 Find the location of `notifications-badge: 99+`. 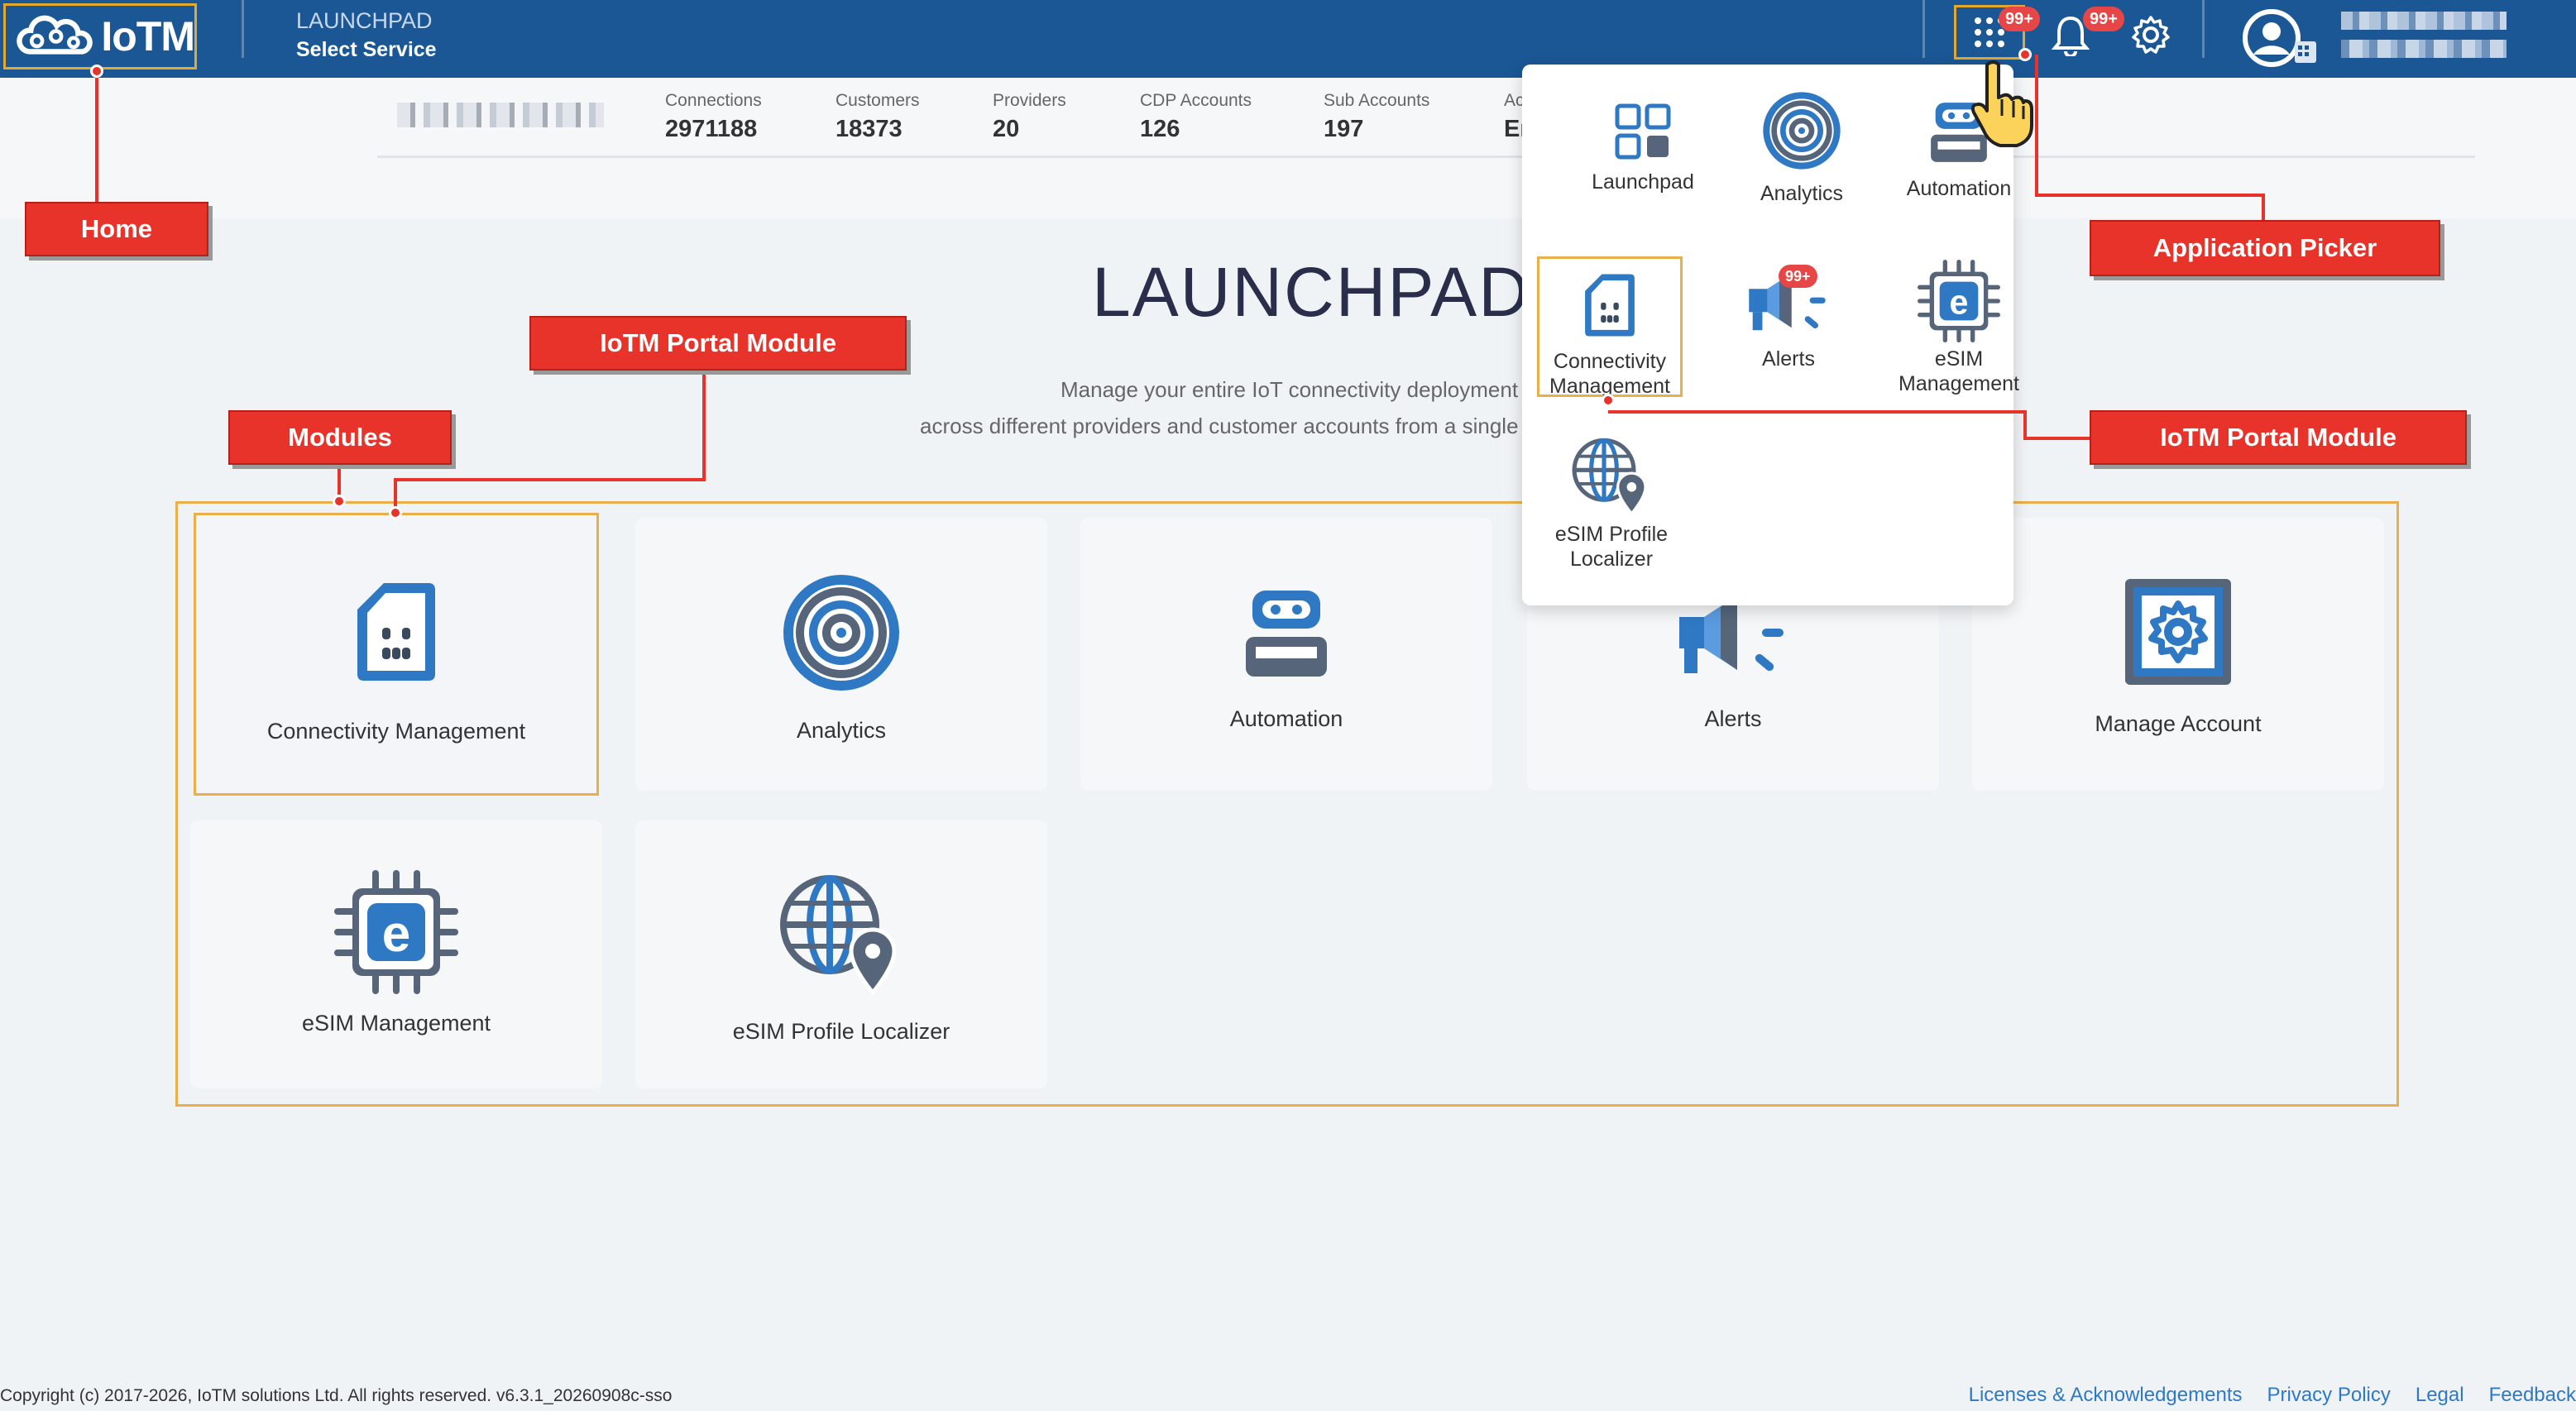

notifications-badge: 99+ is located at coordinates (2103, 19).